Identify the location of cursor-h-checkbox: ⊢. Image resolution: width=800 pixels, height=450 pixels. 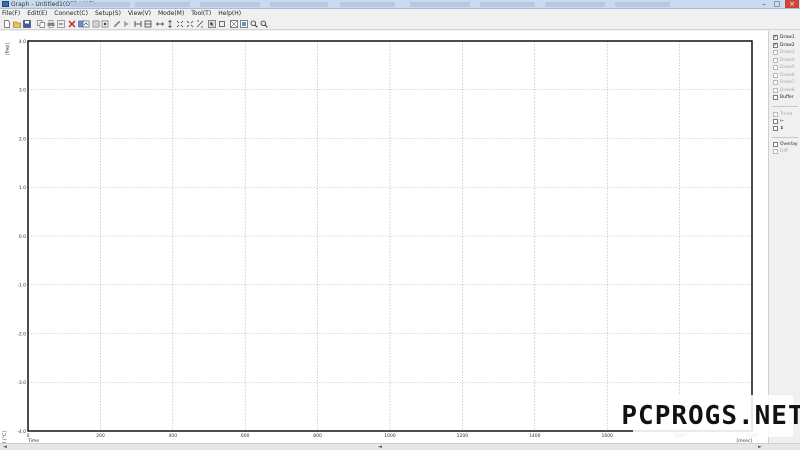
(778, 121).